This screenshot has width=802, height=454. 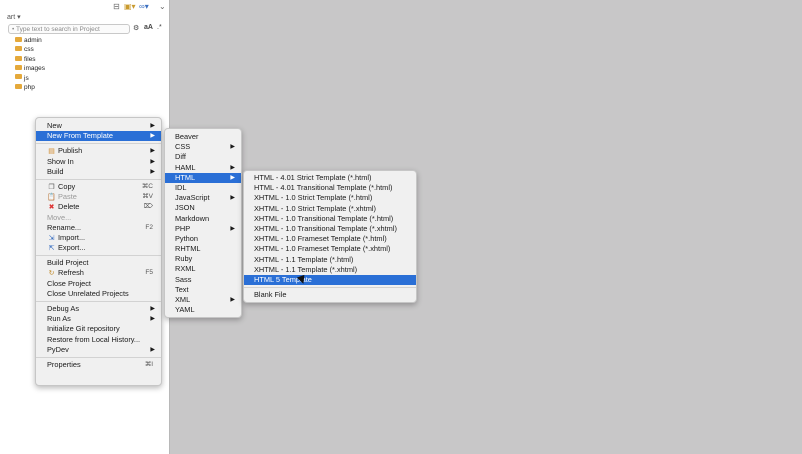 I want to click on html-template-item-xhtml-1-0-frameset-template-xhtml: XHTML - 1.0 Frameset Template (*.xhtml), so click(x=330, y=249).